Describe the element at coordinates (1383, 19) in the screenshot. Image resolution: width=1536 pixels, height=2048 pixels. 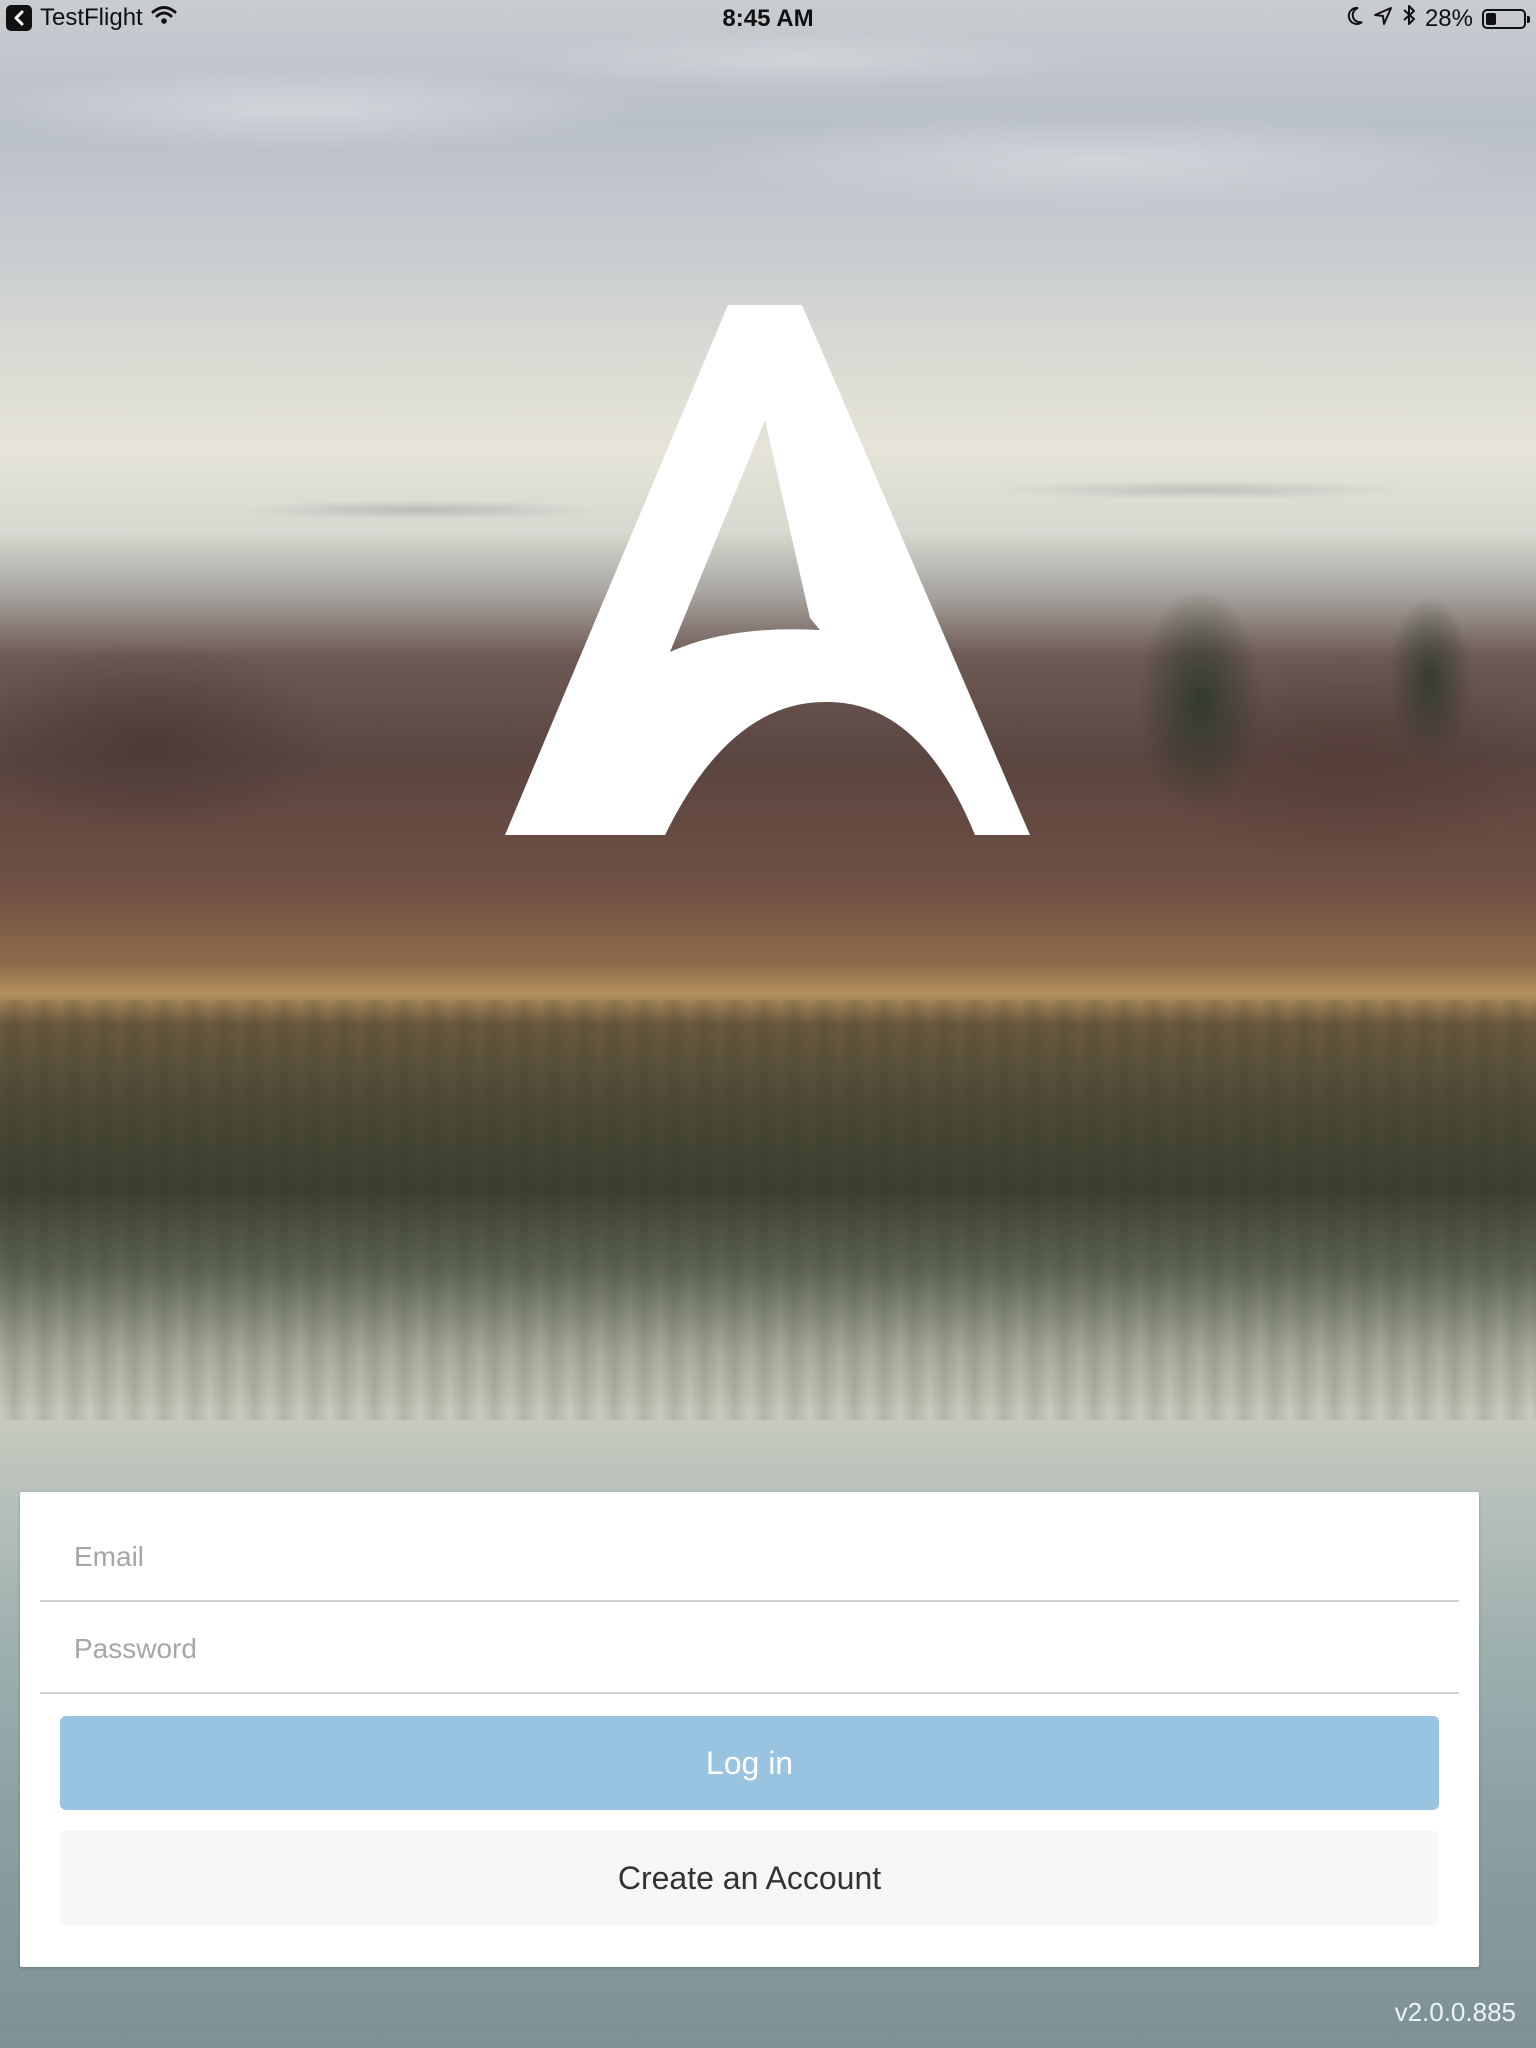
I see `location-arrow-icon` at that location.